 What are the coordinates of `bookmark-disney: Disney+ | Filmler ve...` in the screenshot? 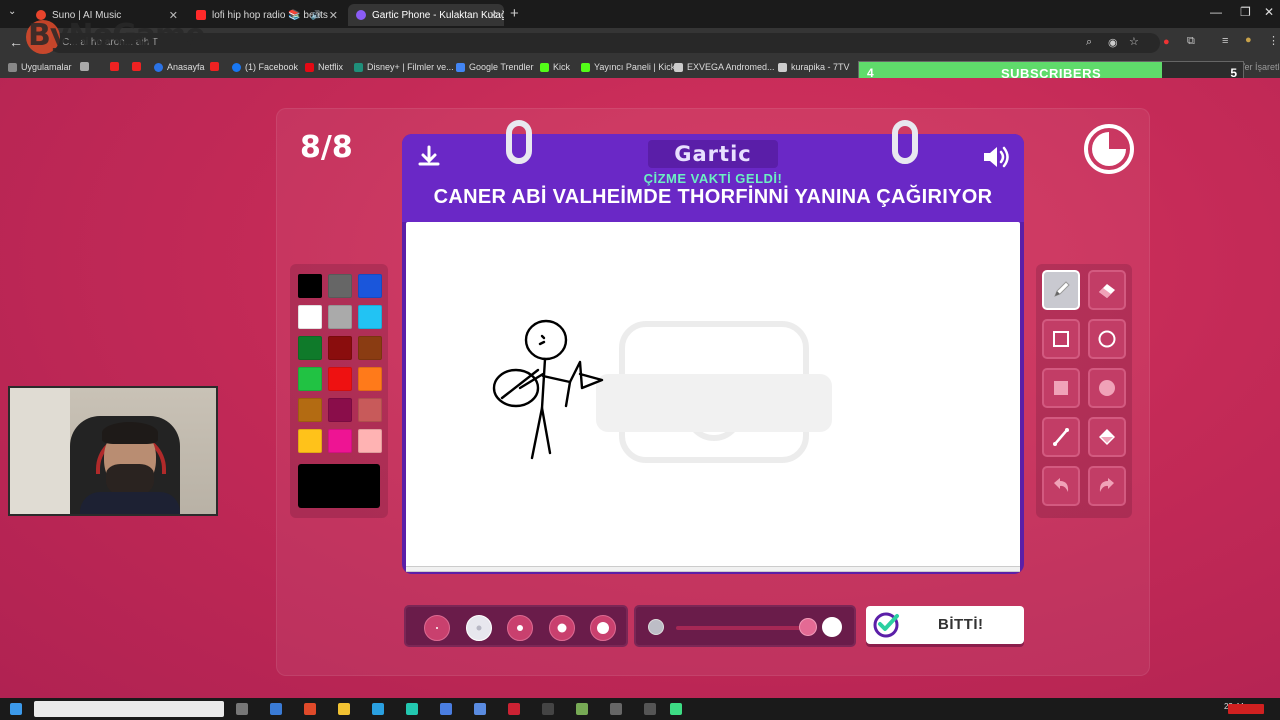 It's located at (404, 67).